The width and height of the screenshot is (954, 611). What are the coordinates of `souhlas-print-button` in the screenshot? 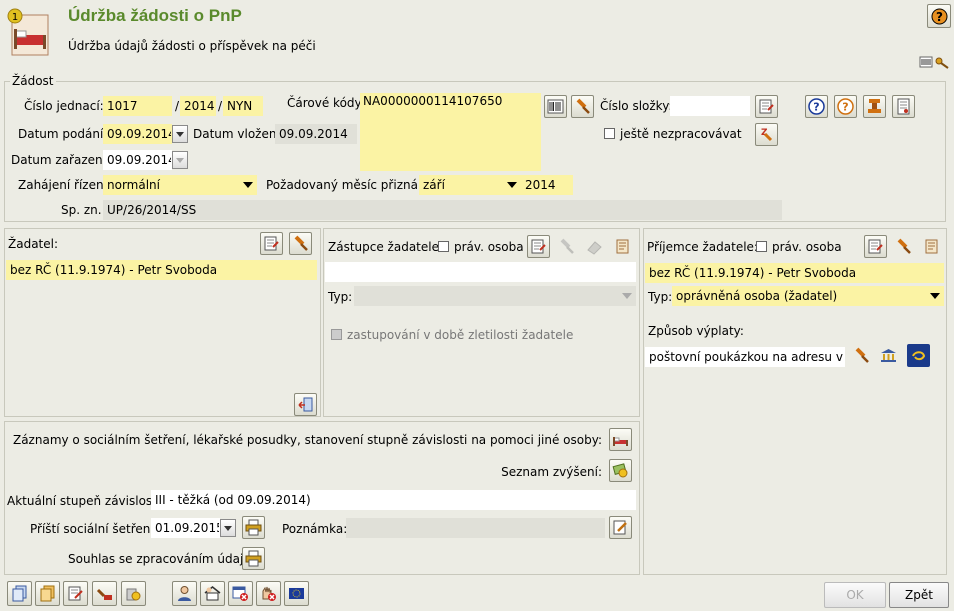 It's located at (253, 558).